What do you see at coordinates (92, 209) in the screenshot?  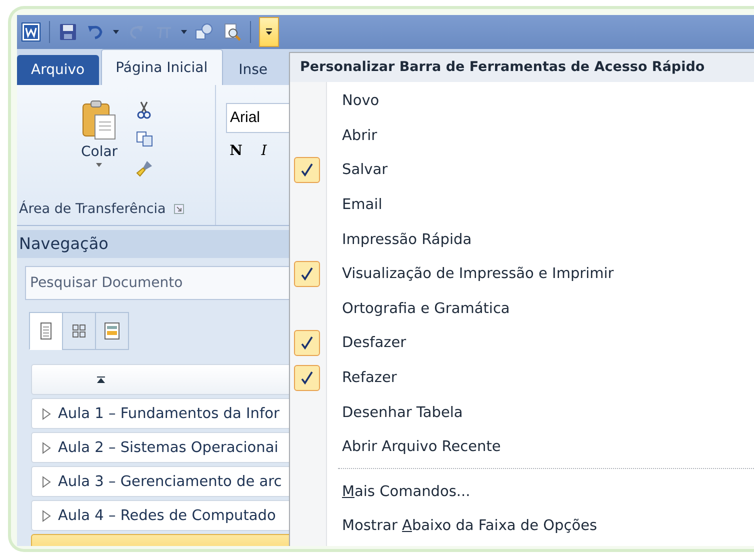 I see `group-label: Área de Transferência` at bounding box center [92, 209].